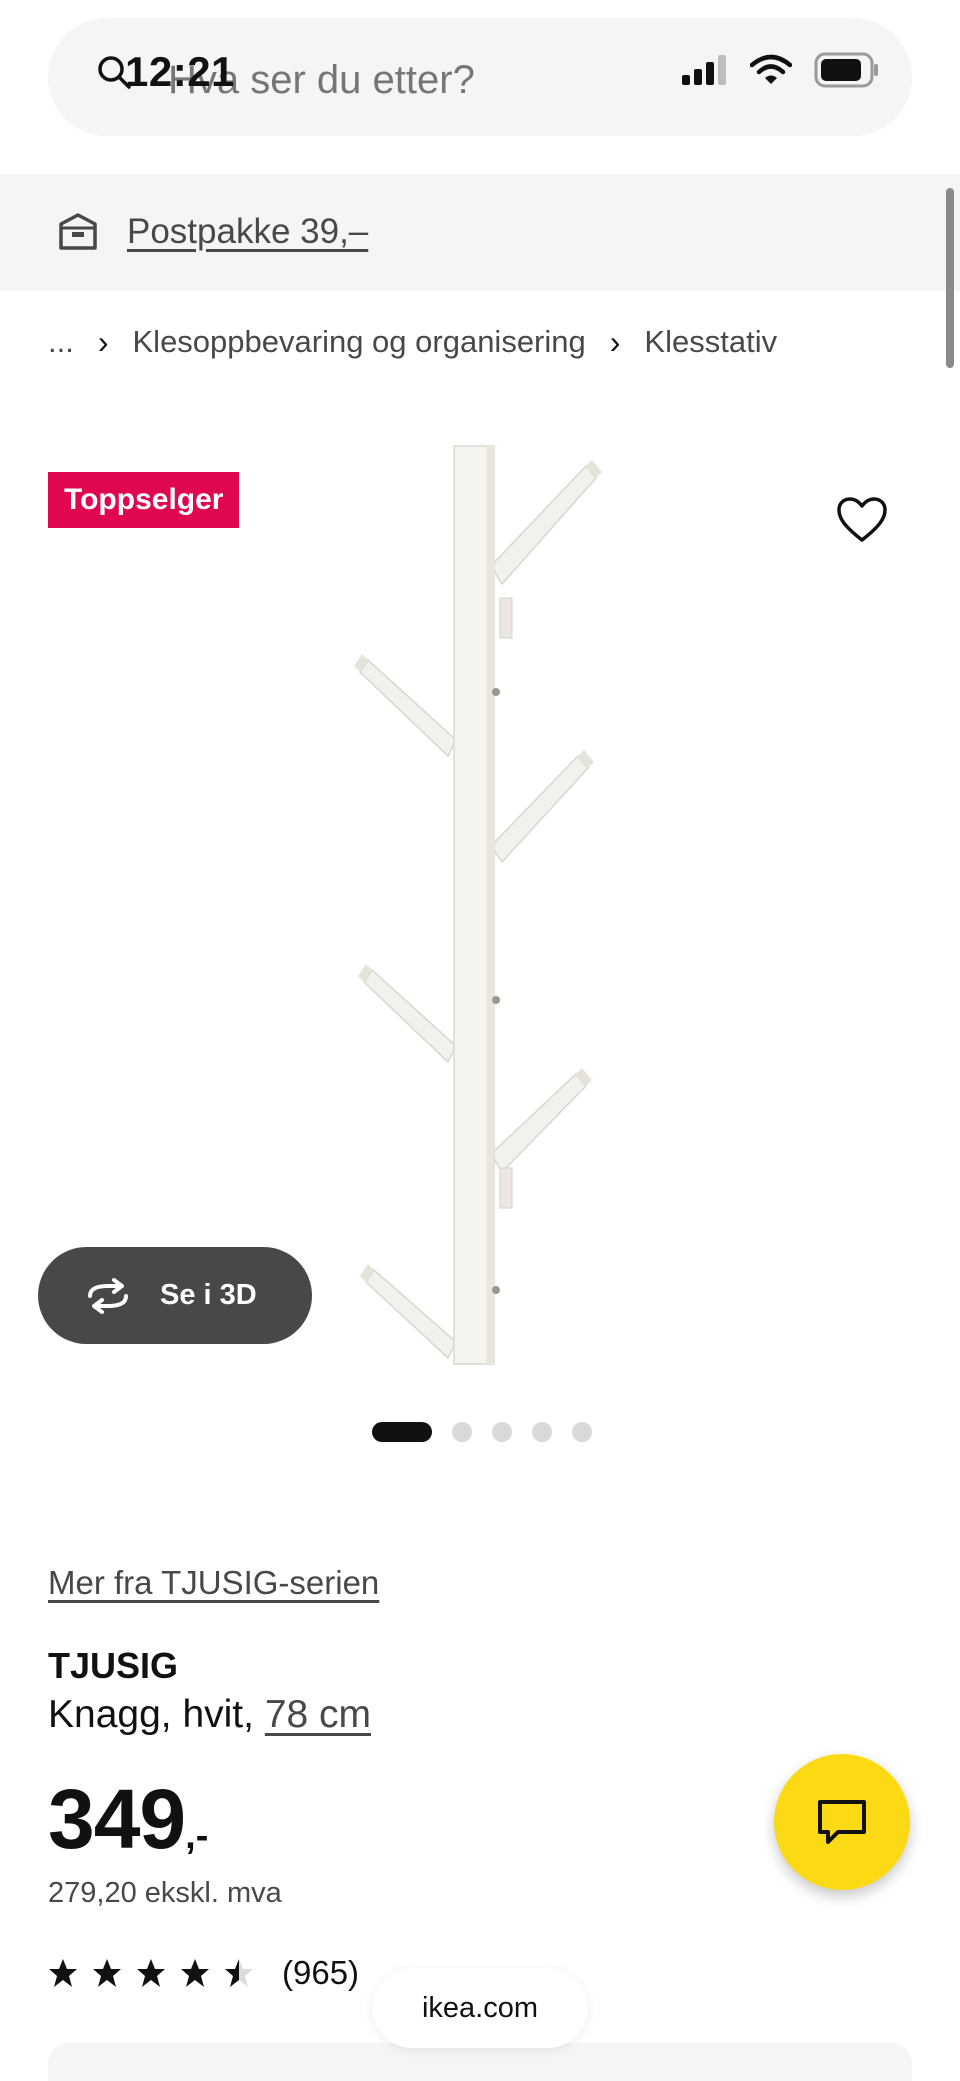 This screenshot has height=2081, width=960. I want to click on rating-stars, so click(151, 1973).